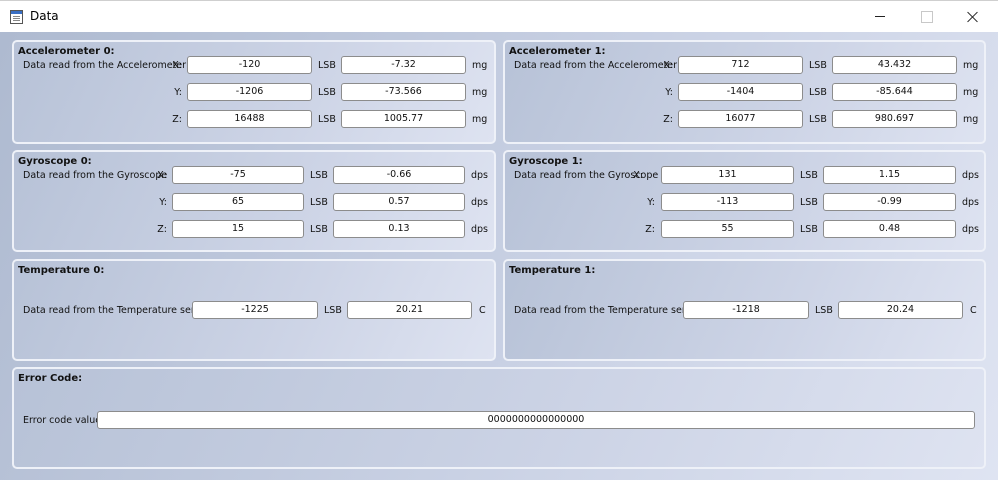 The width and height of the screenshot is (998, 480). Describe the element at coordinates (894, 119) in the screenshot. I see `accel-1-z-value-field: 980.697` at that location.